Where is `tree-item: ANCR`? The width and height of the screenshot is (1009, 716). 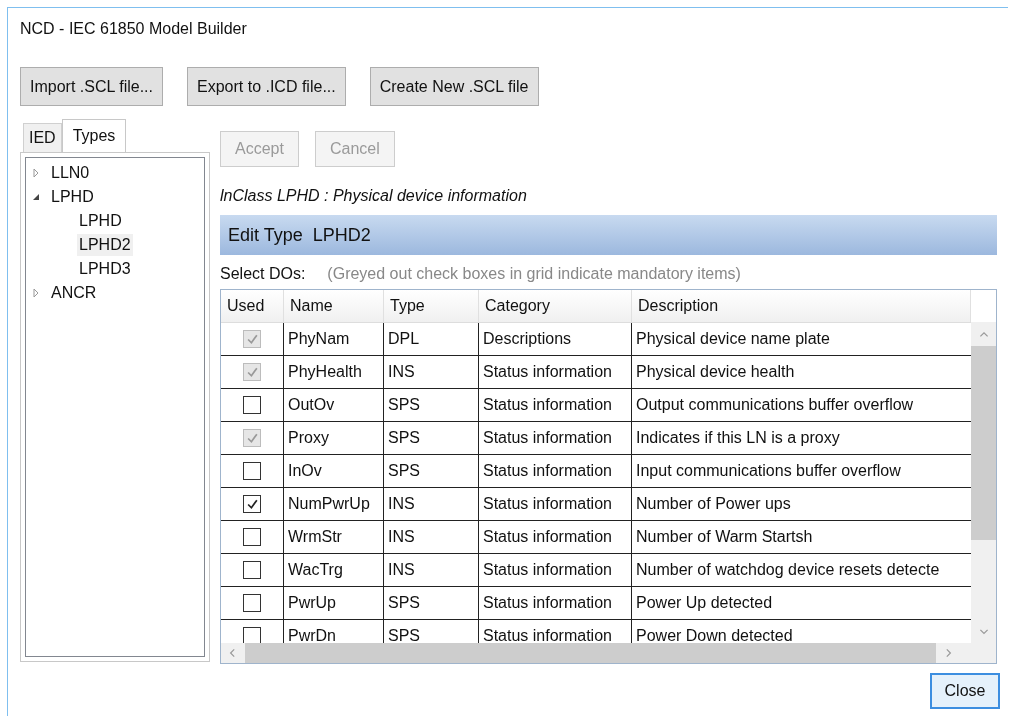 tree-item: ANCR is located at coordinates (74, 293).